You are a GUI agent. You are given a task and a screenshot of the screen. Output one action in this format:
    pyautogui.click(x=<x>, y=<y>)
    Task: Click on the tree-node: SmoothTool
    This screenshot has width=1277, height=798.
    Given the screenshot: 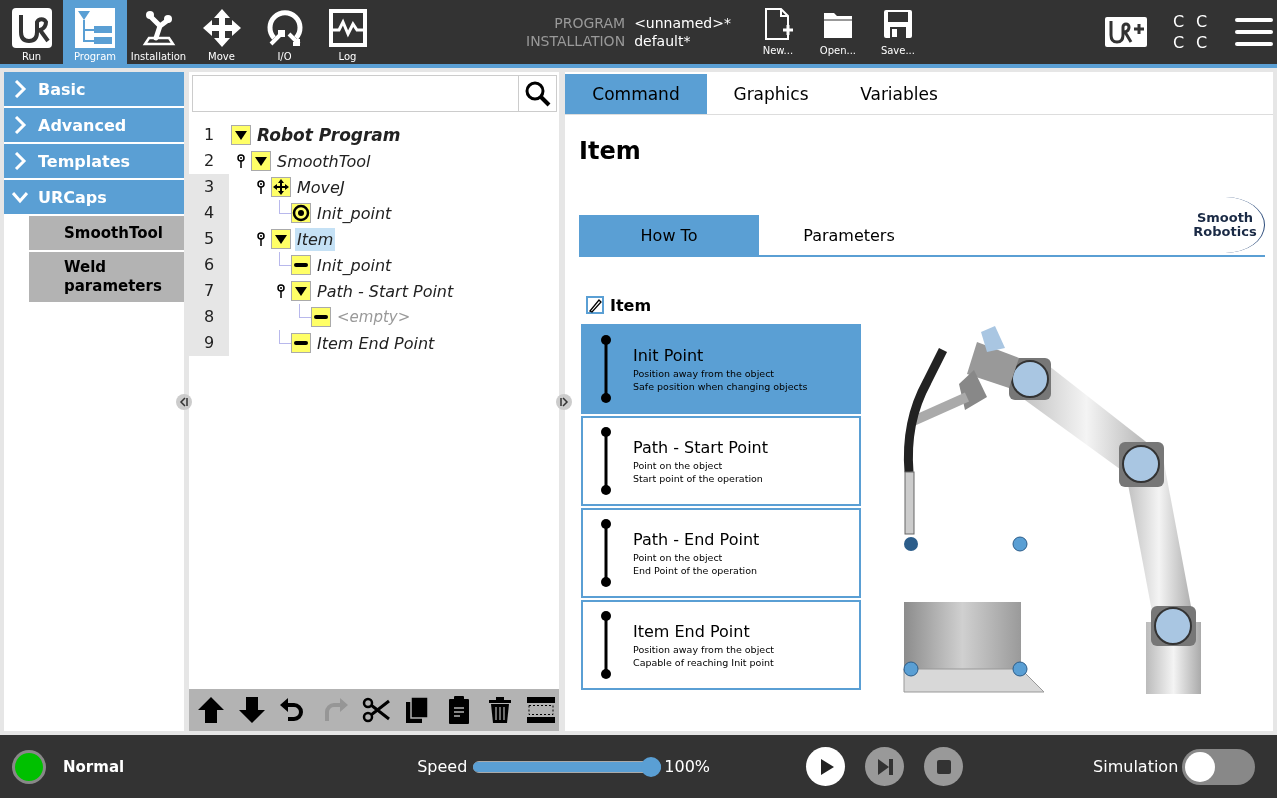 What is the action you would take?
    pyautogui.click(x=324, y=161)
    